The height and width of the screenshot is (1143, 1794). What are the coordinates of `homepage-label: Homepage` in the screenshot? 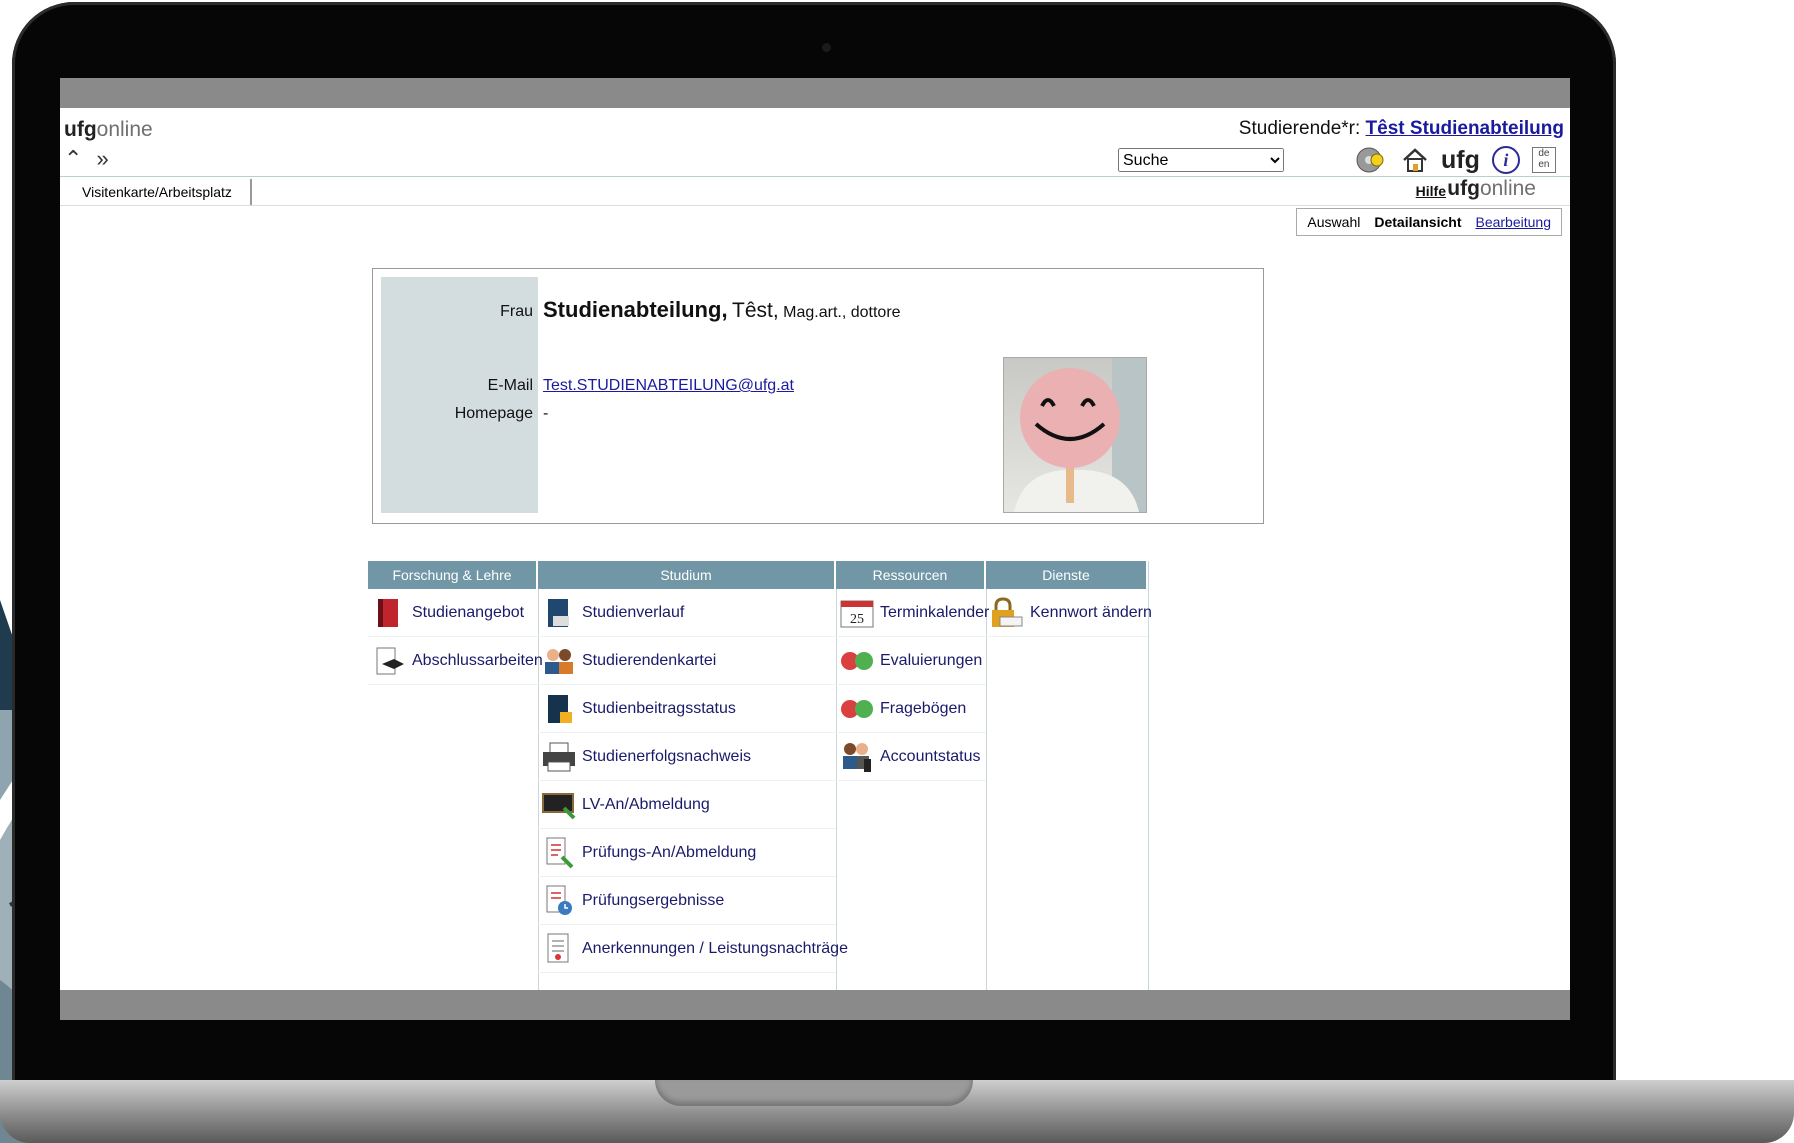 It's located at (493, 413).